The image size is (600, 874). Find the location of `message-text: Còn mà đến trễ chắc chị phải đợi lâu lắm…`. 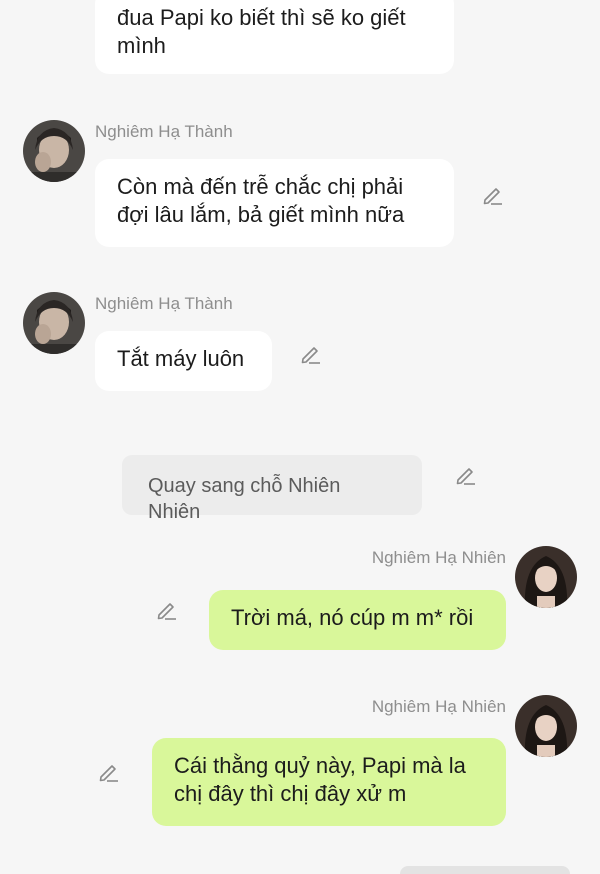

message-text: Còn mà đến trễ chắc chị phải đợi lâu lắm… is located at coordinates (261, 200).